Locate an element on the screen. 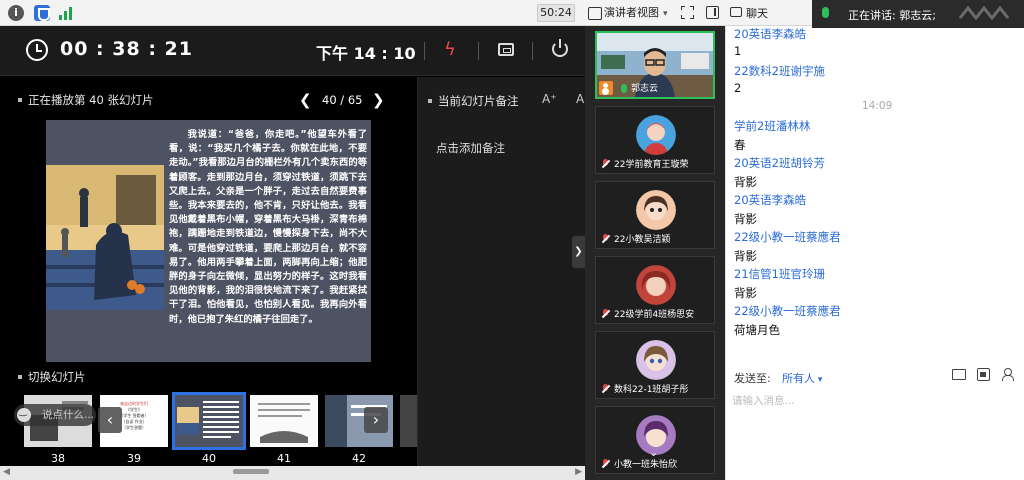 The height and width of the screenshot is (480, 1024). notes-panel: 当前幻灯片备注 A⁺ A⁻ 点击添加备注 is located at coordinates (504, 271).